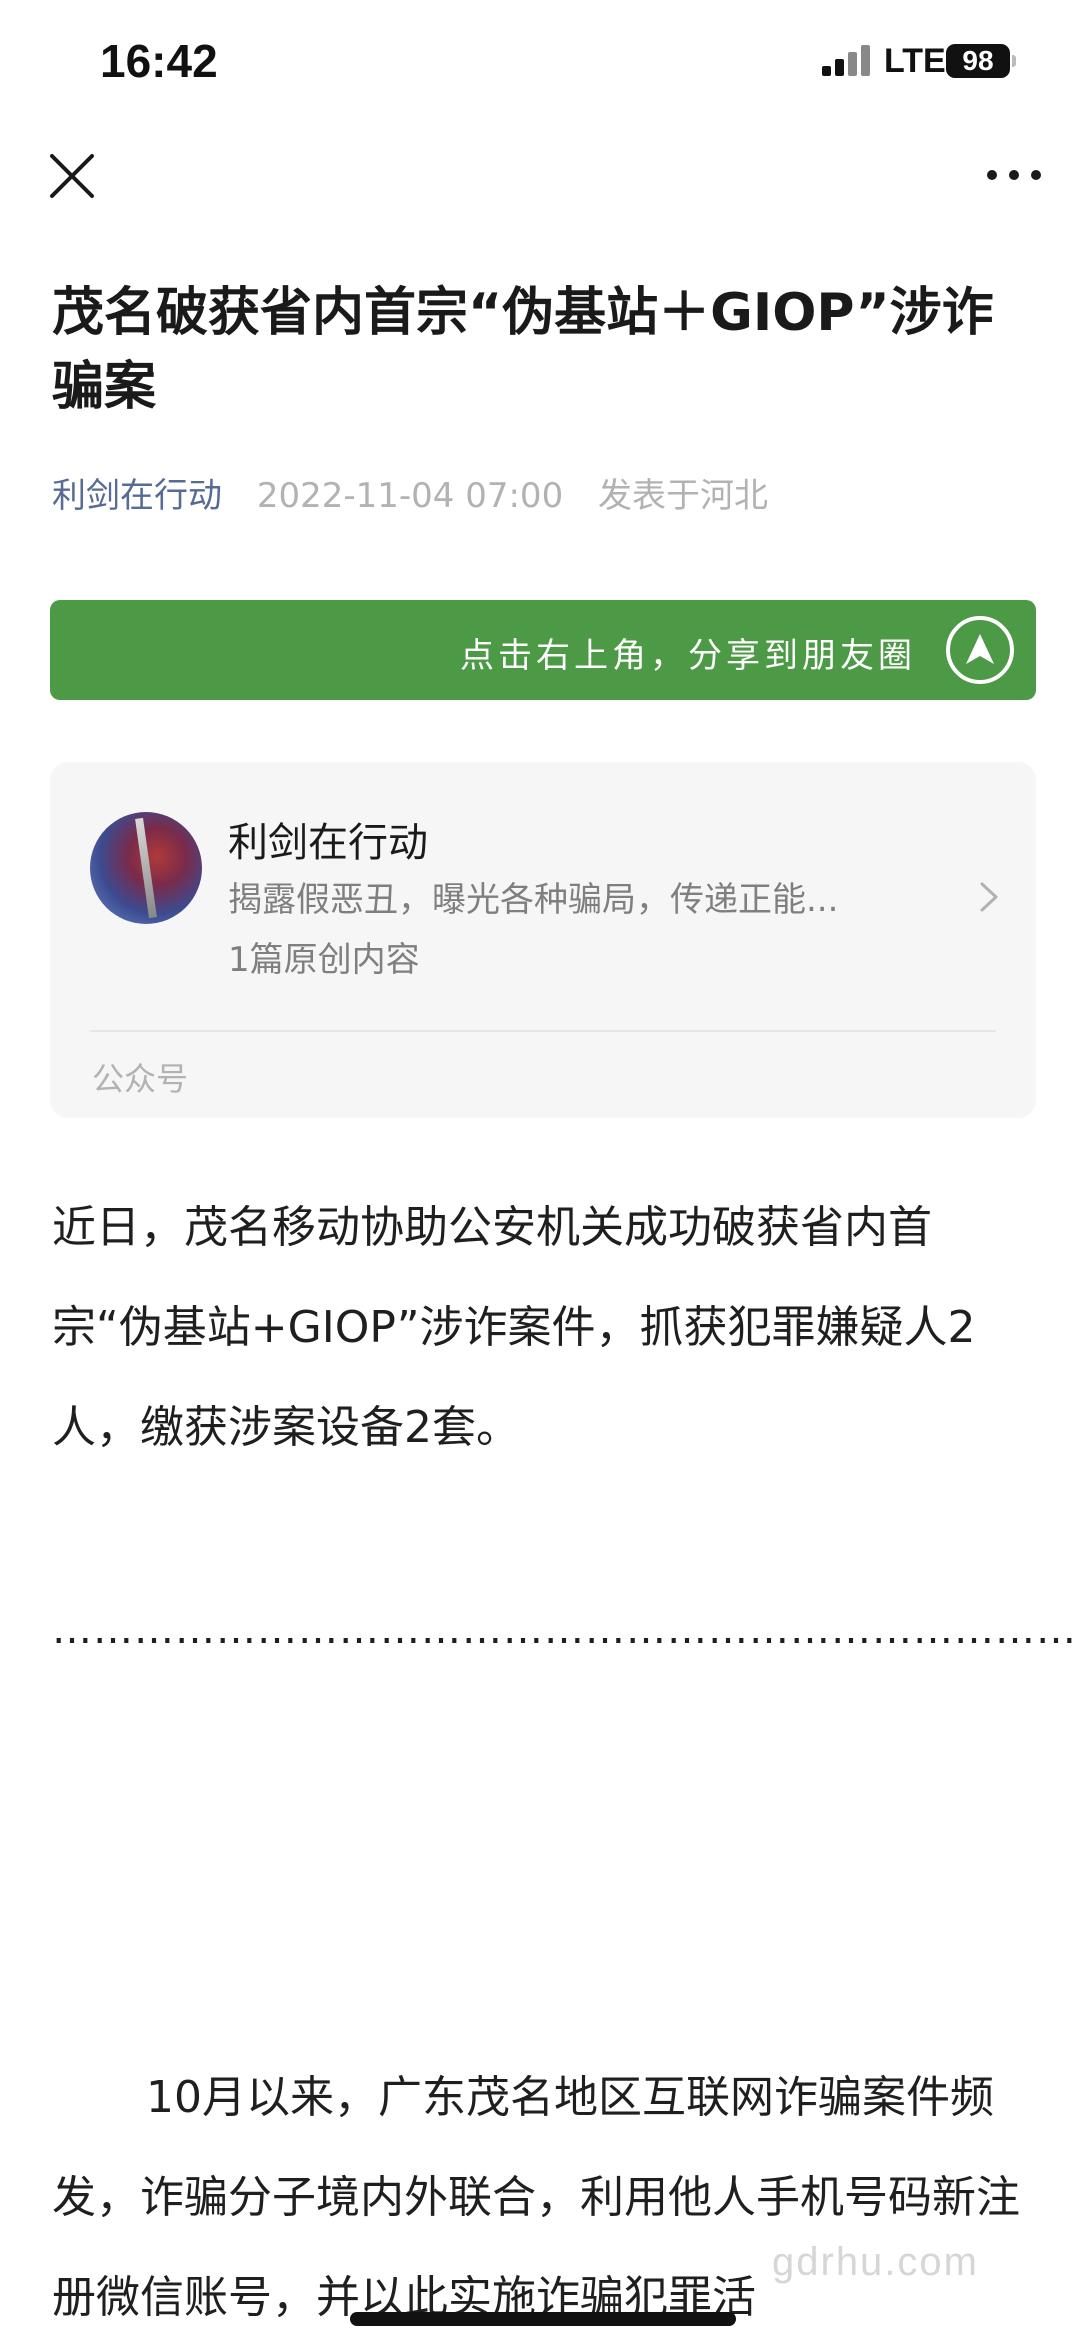 This screenshot has height=2337, width=1080. What do you see at coordinates (543, 940) in the screenshot?
I see `account-card: 利剑在行动 揭露假恶丑，曝光各种骗局，传递正能... 1篇原创内容 公众号` at bounding box center [543, 940].